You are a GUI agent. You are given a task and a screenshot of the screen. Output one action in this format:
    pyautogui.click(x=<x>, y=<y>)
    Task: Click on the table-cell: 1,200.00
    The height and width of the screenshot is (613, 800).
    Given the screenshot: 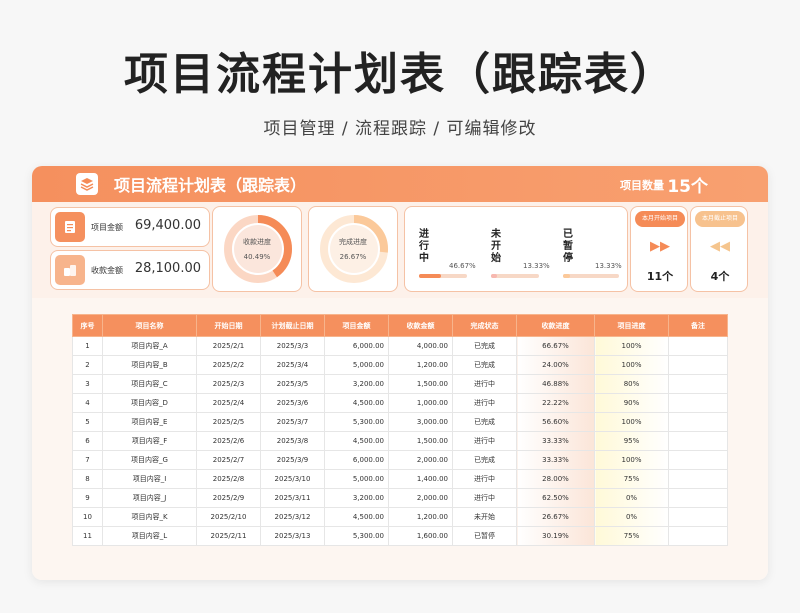 What is the action you would take?
    pyautogui.click(x=420, y=365)
    